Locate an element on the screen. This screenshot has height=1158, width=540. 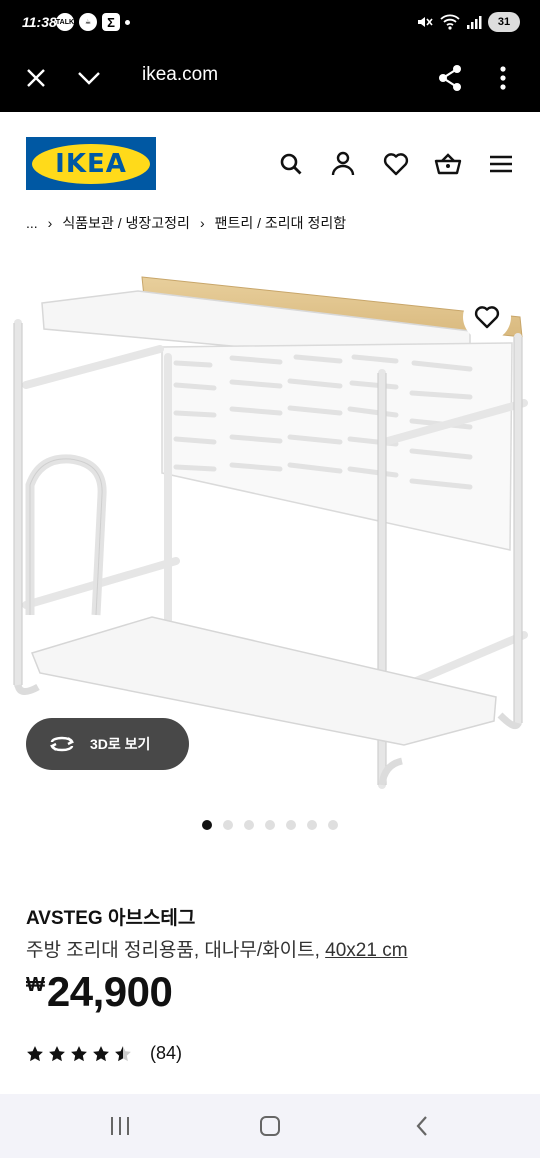
battery-indicator: 31 is located at coordinates (504, 22).